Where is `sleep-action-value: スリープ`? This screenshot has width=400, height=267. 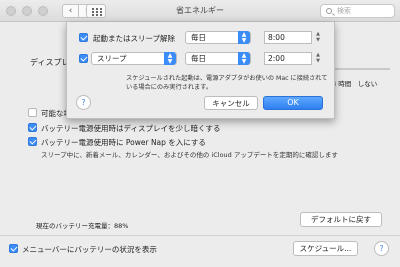 sleep-action-value: スリープ is located at coordinates (112, 58).